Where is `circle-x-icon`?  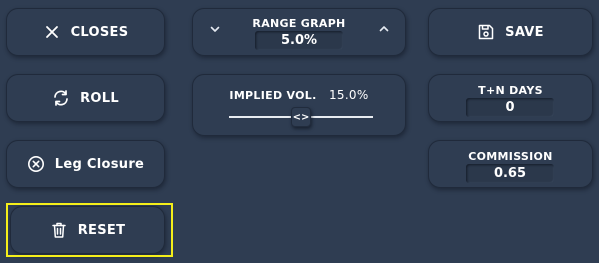
circle-x-icon is located at coordinates (36, 164).